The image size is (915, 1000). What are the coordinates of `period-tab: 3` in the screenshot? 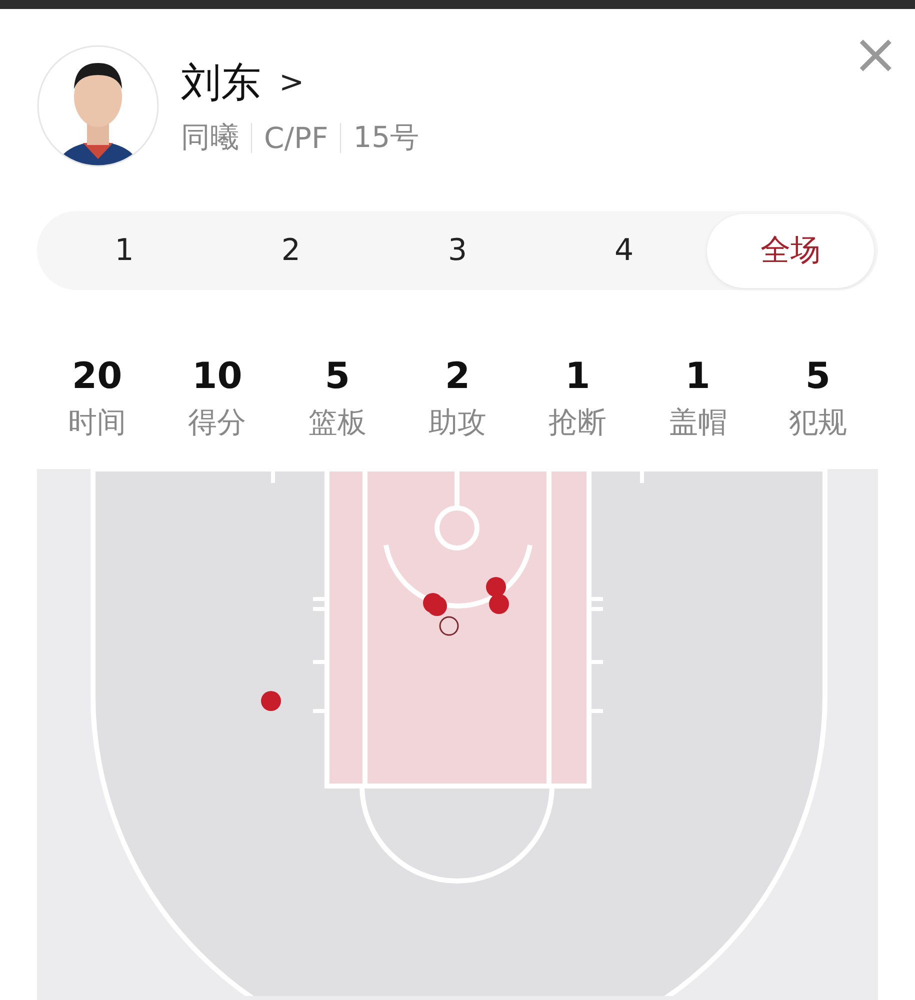 It's located at (457, 251).